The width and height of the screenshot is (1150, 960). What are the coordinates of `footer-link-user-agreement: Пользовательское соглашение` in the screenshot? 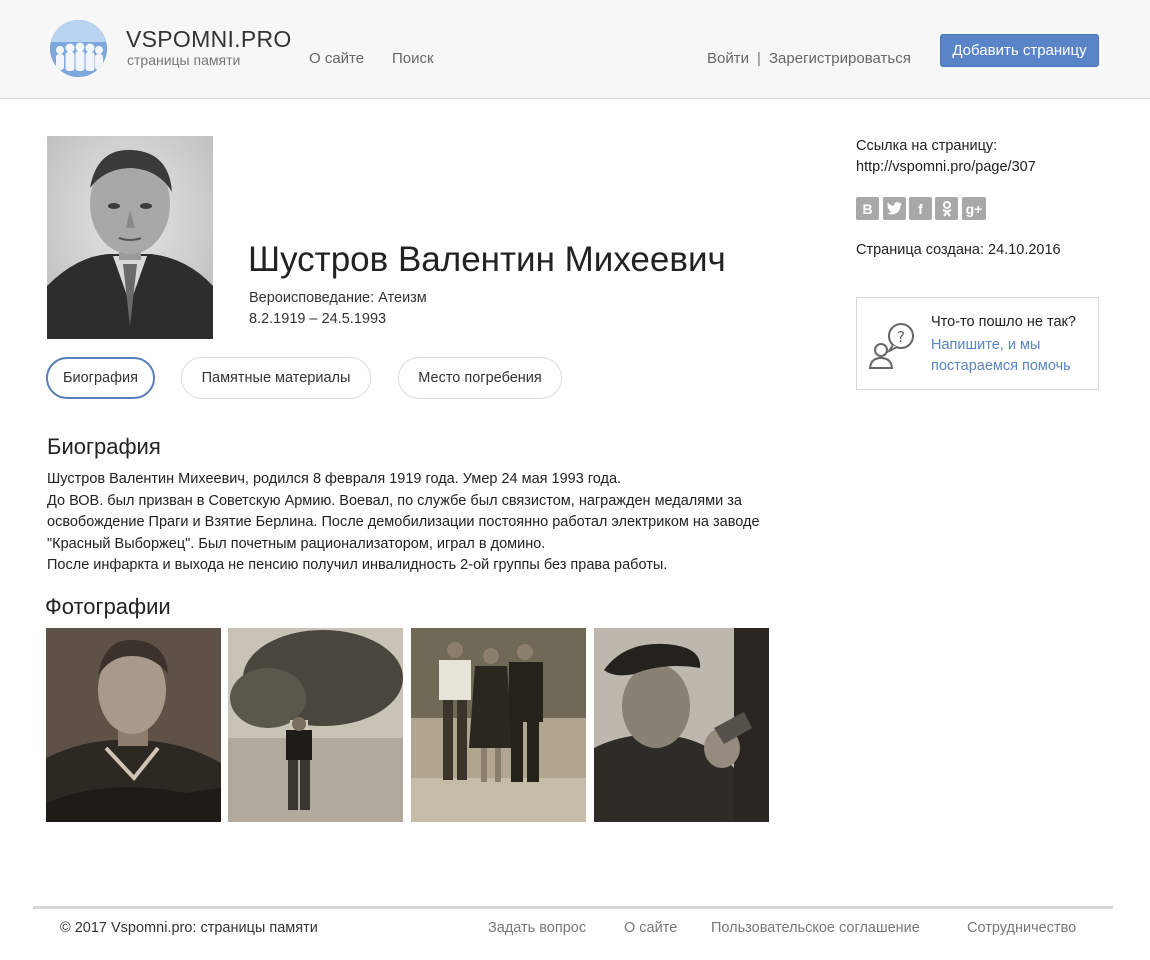 It's located at (815, 928).